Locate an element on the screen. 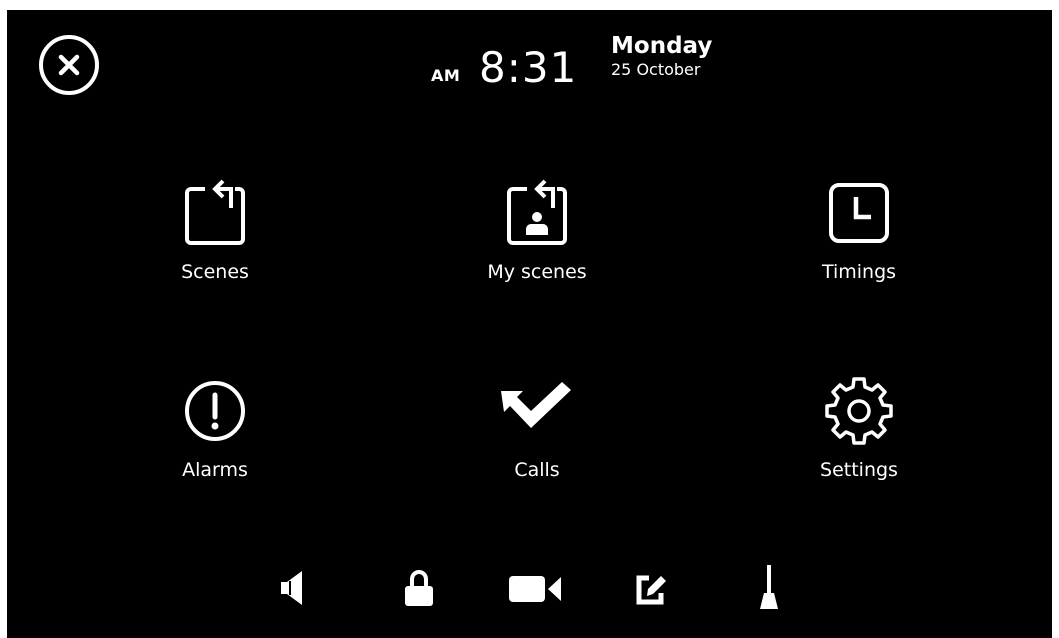 Image resolution: width=1059 pixels, height=638 pixels. date-label: 25 October is located at coordinates (656, 69).